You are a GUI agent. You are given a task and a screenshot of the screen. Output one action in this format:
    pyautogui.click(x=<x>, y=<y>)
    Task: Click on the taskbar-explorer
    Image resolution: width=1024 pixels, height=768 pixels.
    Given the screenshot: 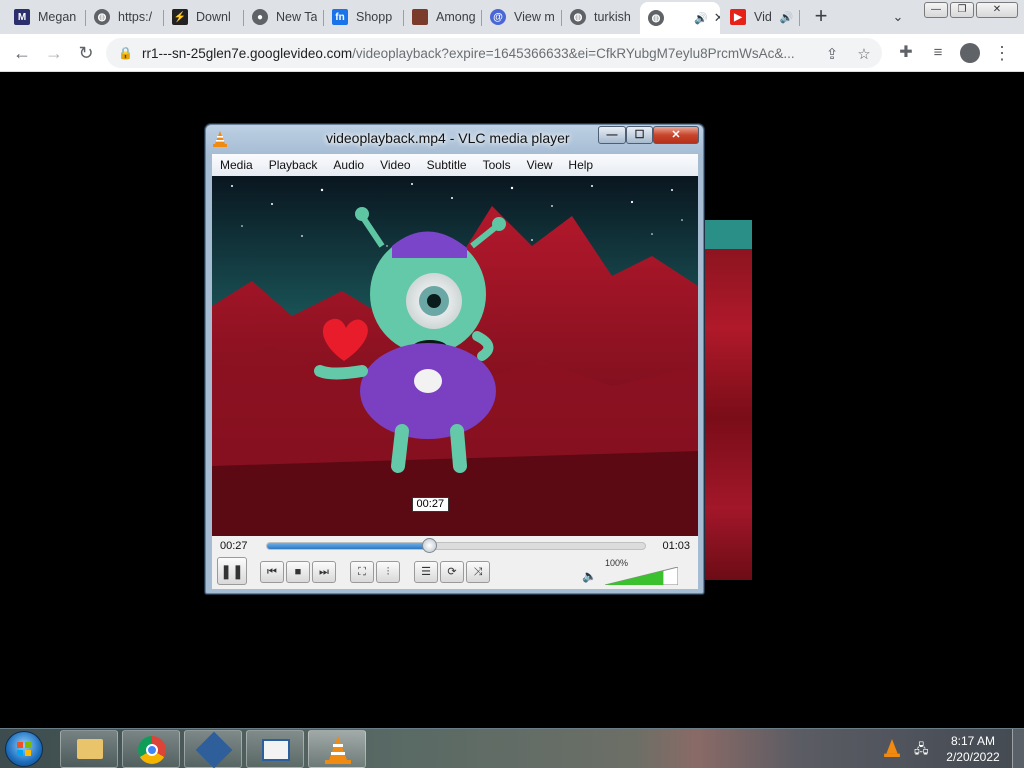 What is the action you would take?
    pyautogui.click(x=89, y=749)
    